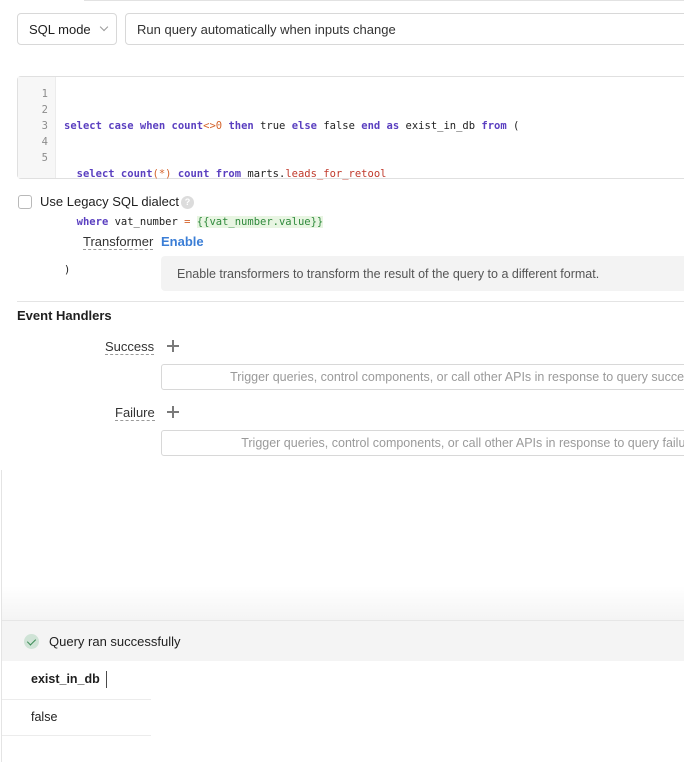 The height and width of the screenshot is (762, 684). I want to click on code-token: marts, so click(263, 174).